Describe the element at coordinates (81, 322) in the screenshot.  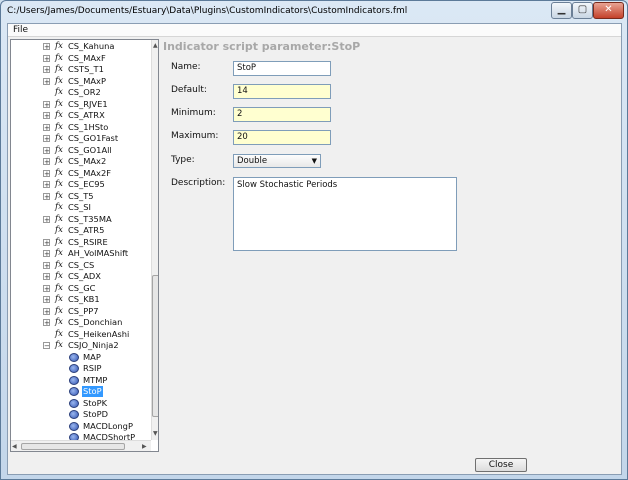
I see `tree-item: + fx CS_Donchian` at that location.